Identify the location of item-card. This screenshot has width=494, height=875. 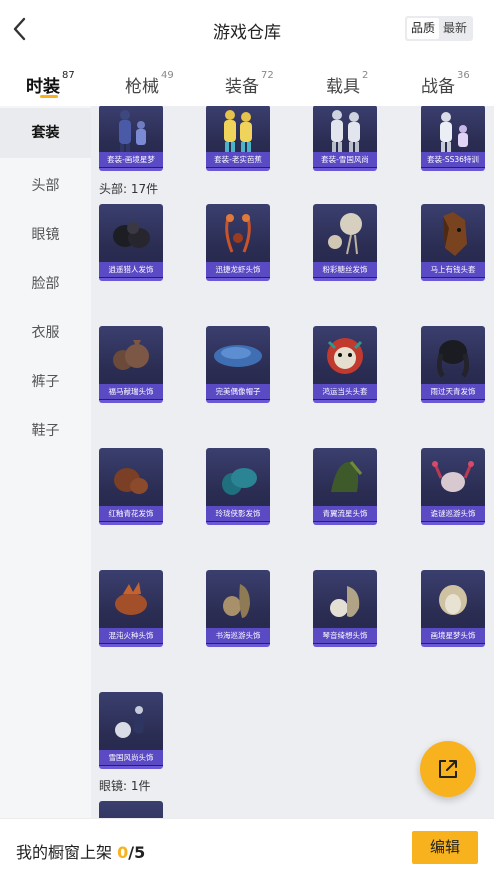
(131, 809).